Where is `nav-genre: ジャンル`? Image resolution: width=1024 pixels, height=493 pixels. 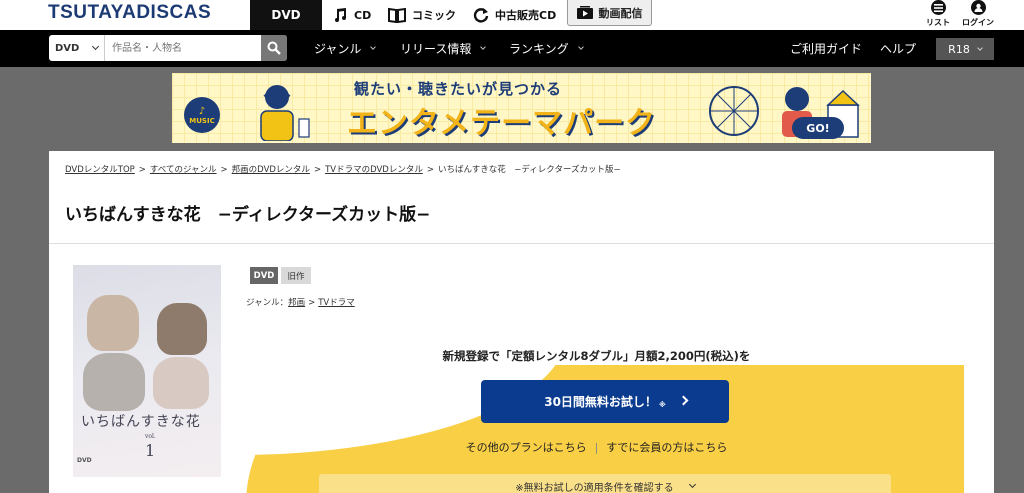 nav-genre: ジャンル is located at coordinates (345, 48).